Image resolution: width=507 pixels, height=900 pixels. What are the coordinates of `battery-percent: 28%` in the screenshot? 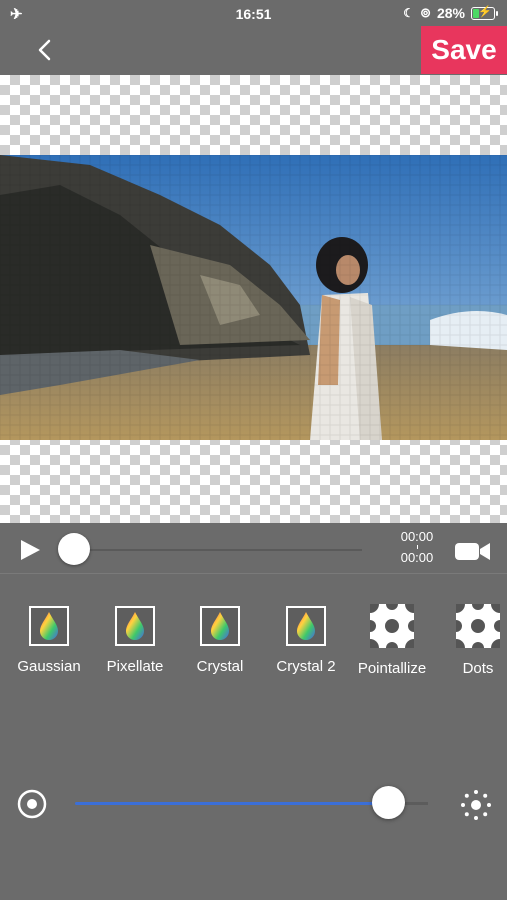 It's located at (450, 13).